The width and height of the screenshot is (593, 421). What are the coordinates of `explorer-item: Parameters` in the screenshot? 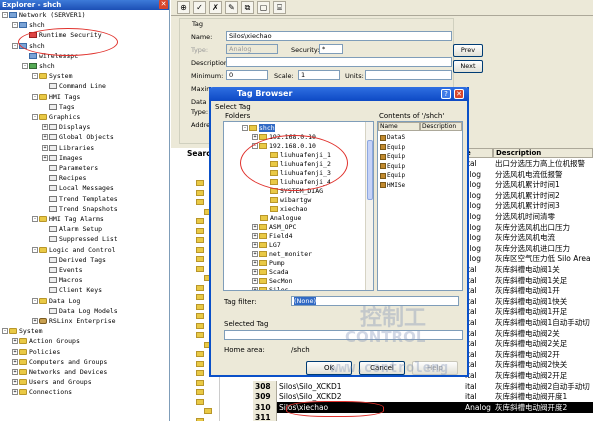 It's located at (70, 168).